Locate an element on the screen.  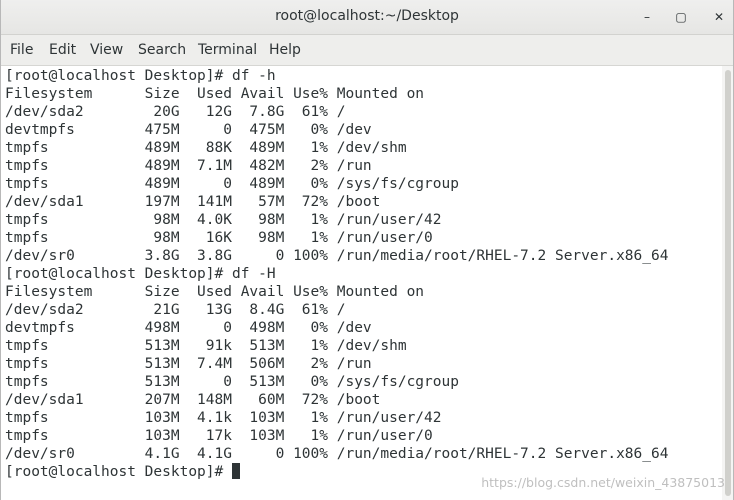
watermark-text: https://blog.csdn.net/weixin_43875013 is located at coordinates (603, 482).